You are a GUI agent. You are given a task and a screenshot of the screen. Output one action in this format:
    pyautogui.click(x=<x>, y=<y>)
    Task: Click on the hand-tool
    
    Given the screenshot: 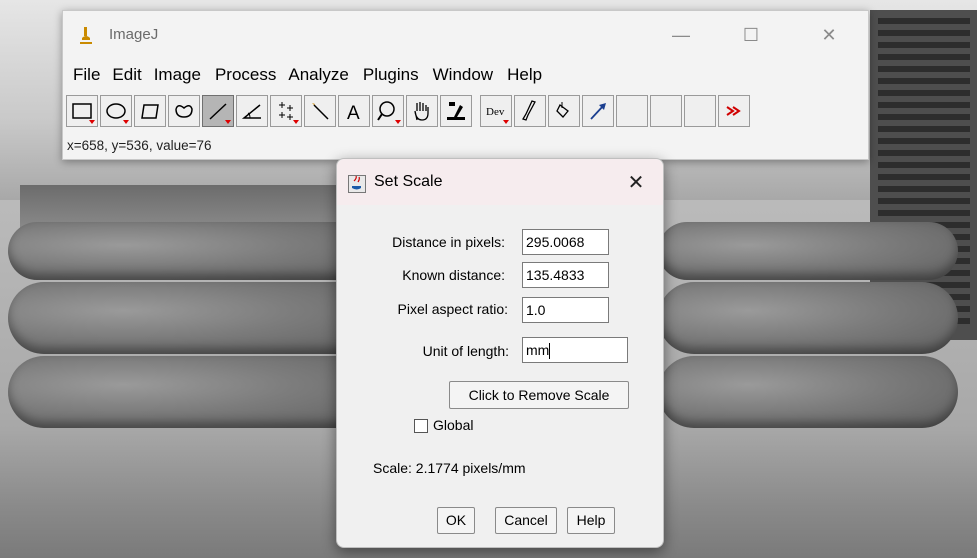 What is the action you would take?
    pyautogui.click(x=422, y=111)
    